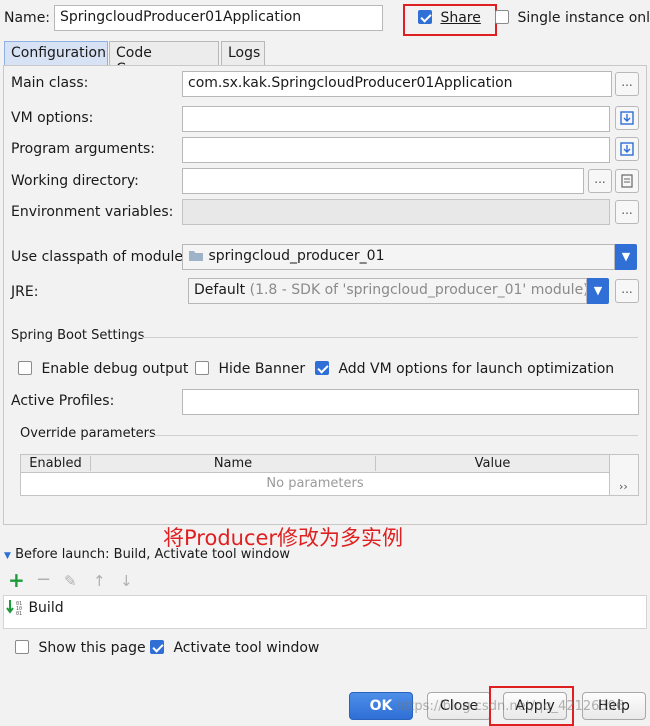  Describe the element at coordinates (396, 150) in the screenshot. I see `program-args-field` at that location.